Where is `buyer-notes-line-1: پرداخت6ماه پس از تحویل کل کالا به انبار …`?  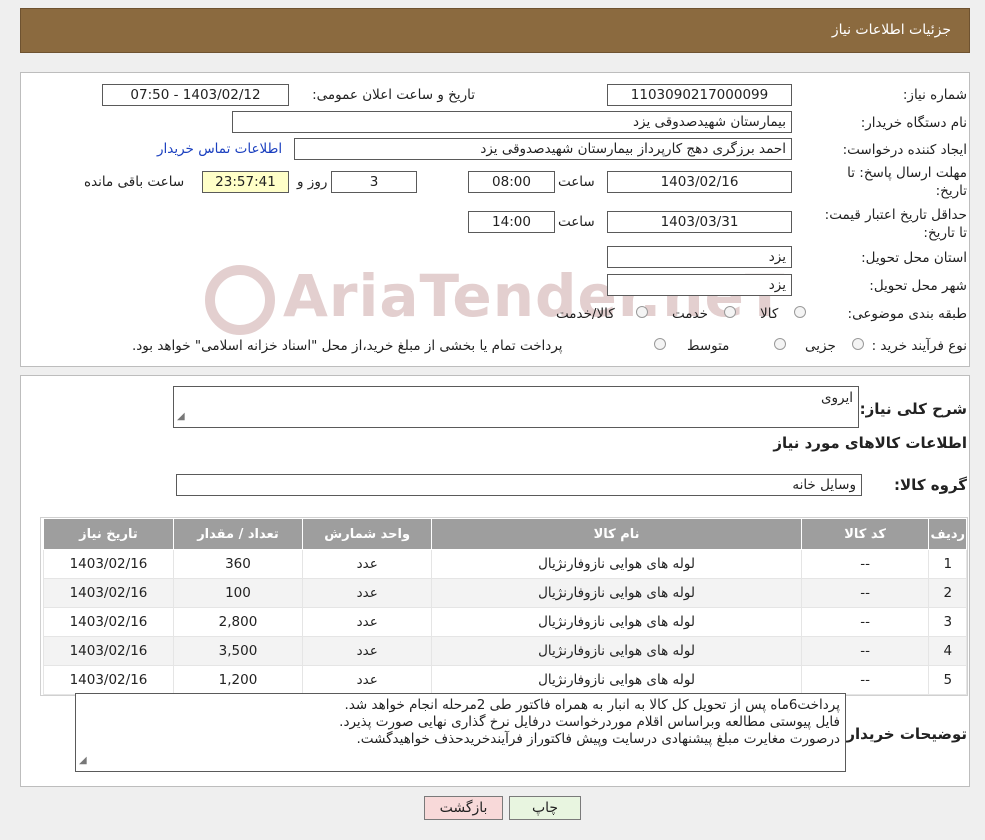
buyer-notes-line-1: پرداخت6ماه پس از تحویل کل کالا به انبار … is located at coordinates (592, 705).